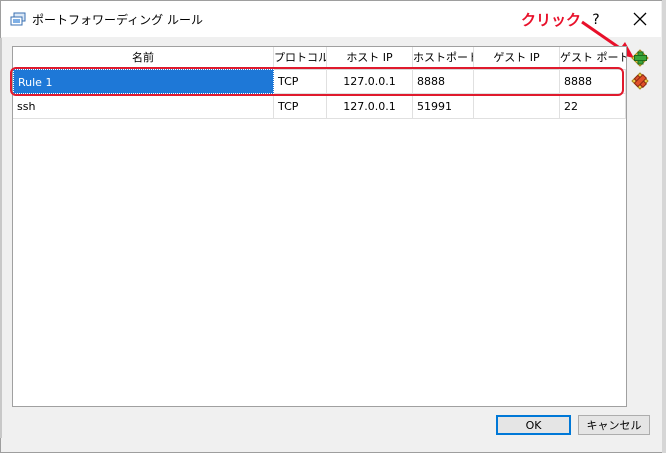 This screenshot has height=453, width=666. I want to click on cell-host-port: 8888, so click(443, 81).